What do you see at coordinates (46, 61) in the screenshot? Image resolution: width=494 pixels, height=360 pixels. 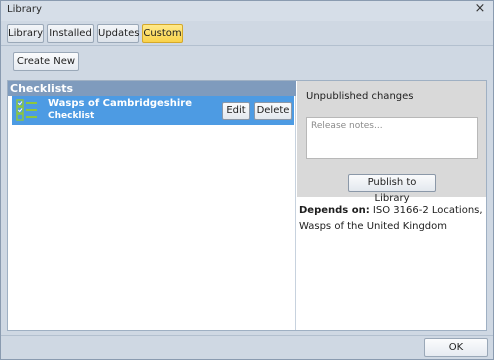 I see `create-new-button: Create New` at bounding box center [46, 61].